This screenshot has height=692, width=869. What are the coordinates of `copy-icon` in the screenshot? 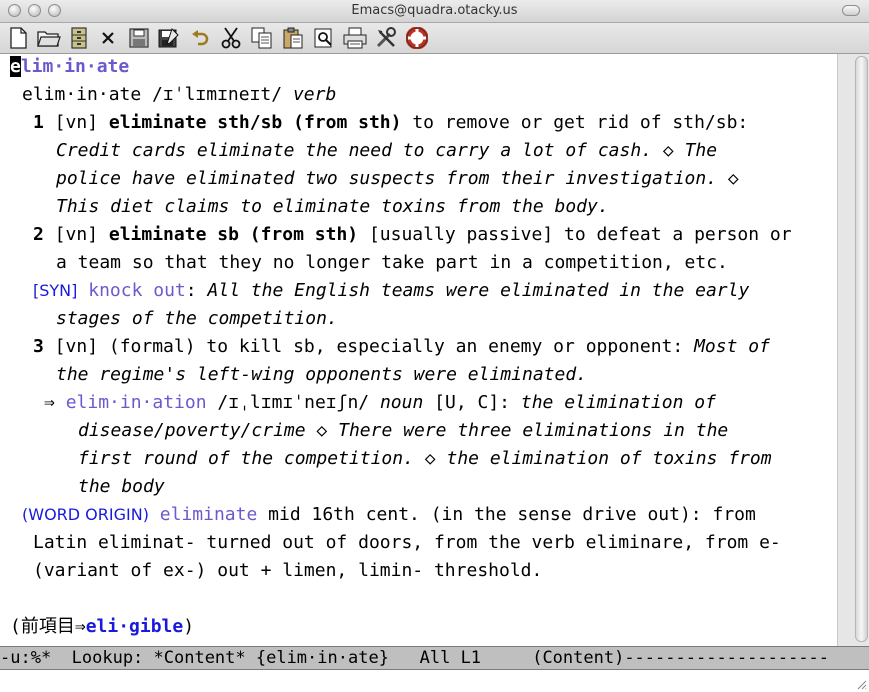 It's located at (261, 38).